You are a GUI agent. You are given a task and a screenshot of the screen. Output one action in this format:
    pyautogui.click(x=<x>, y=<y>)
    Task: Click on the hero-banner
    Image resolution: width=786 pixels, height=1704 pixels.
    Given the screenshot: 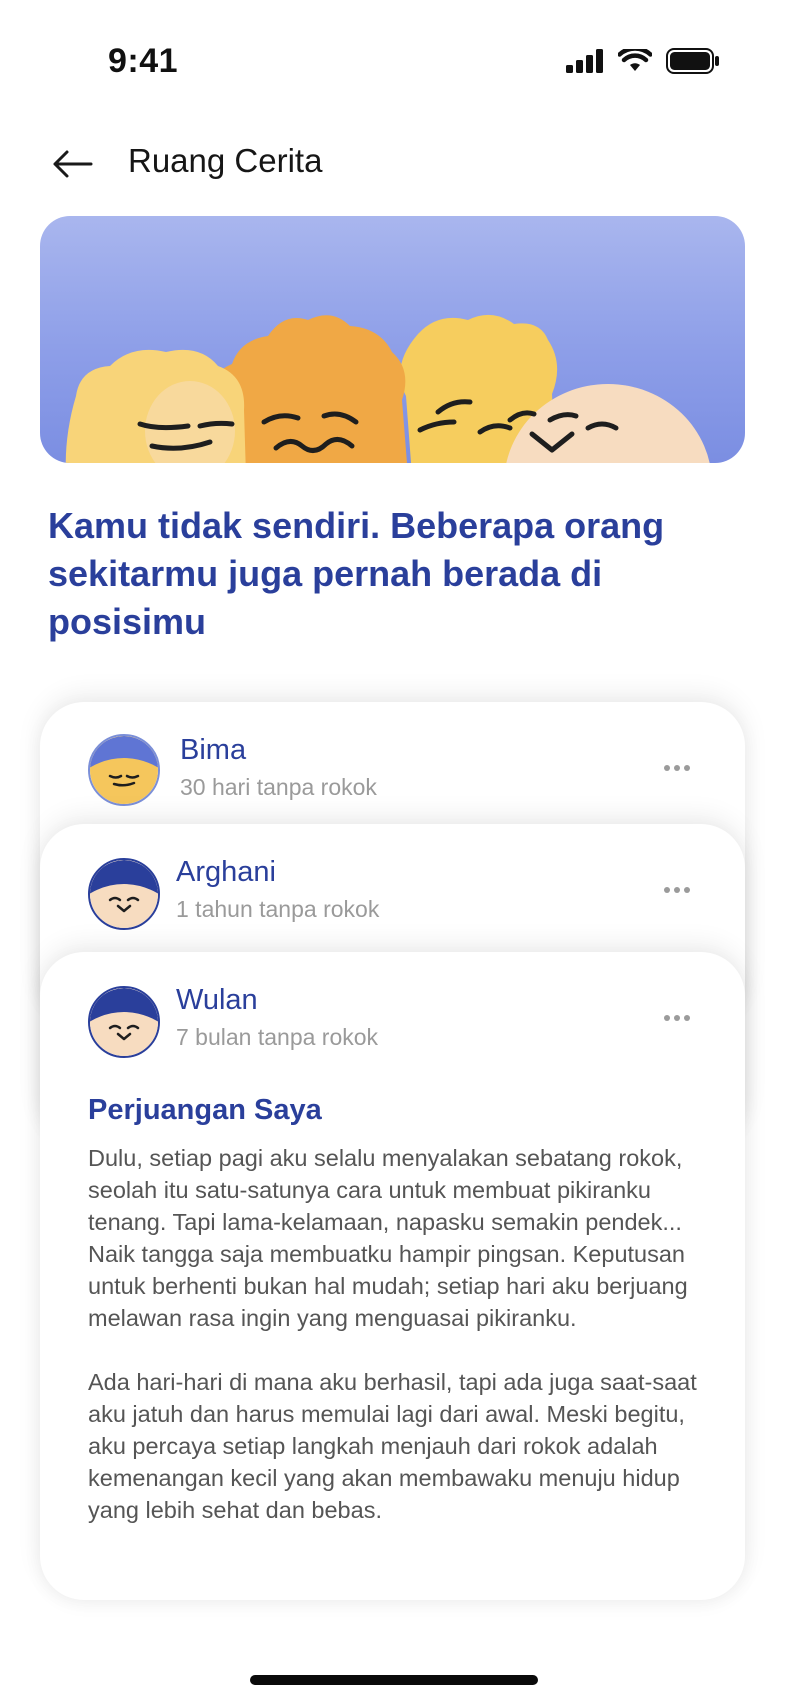 What is the action you would take?
    pyautogui.click(x=392, y=339)
    